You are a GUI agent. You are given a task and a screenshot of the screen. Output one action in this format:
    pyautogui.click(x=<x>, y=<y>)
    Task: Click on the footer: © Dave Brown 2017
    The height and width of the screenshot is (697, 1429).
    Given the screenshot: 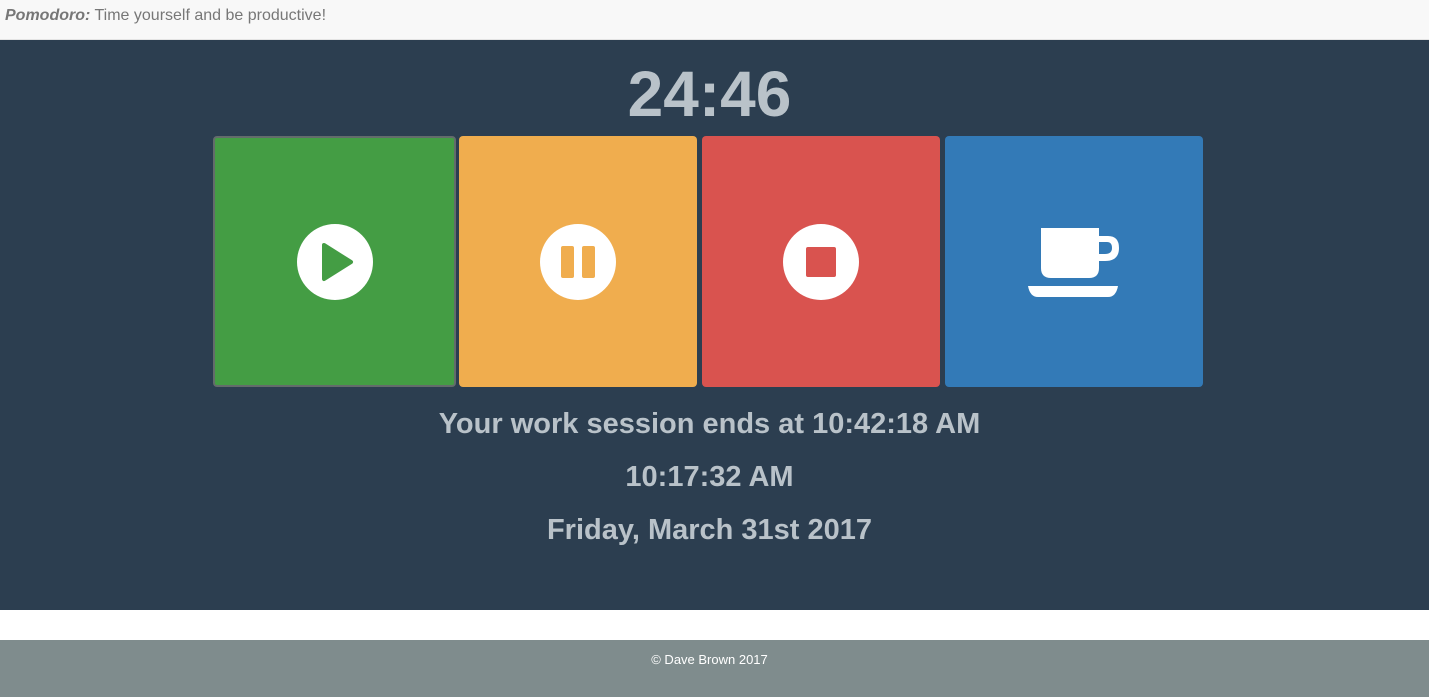 What is the action you would take?
    pyautogui.click(x=714, y=668)
    